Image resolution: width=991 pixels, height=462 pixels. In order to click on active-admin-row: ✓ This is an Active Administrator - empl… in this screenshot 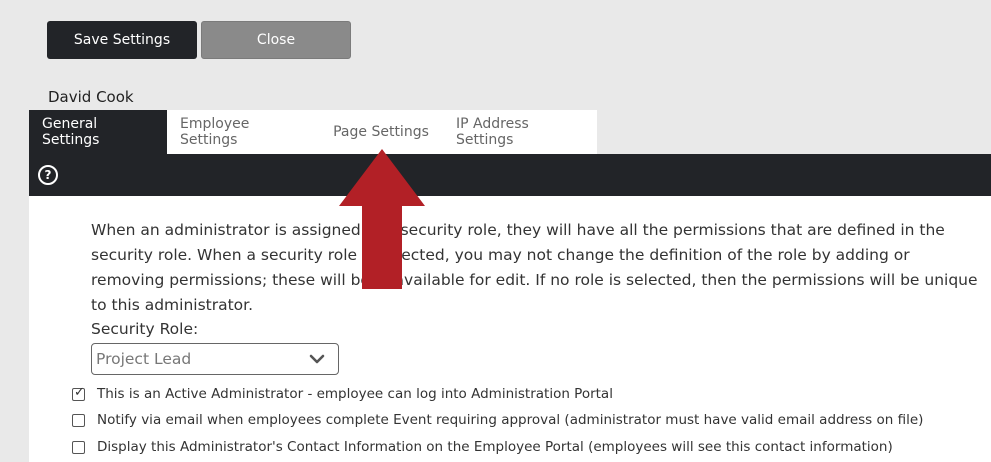, I will do `click(342, 393)`.